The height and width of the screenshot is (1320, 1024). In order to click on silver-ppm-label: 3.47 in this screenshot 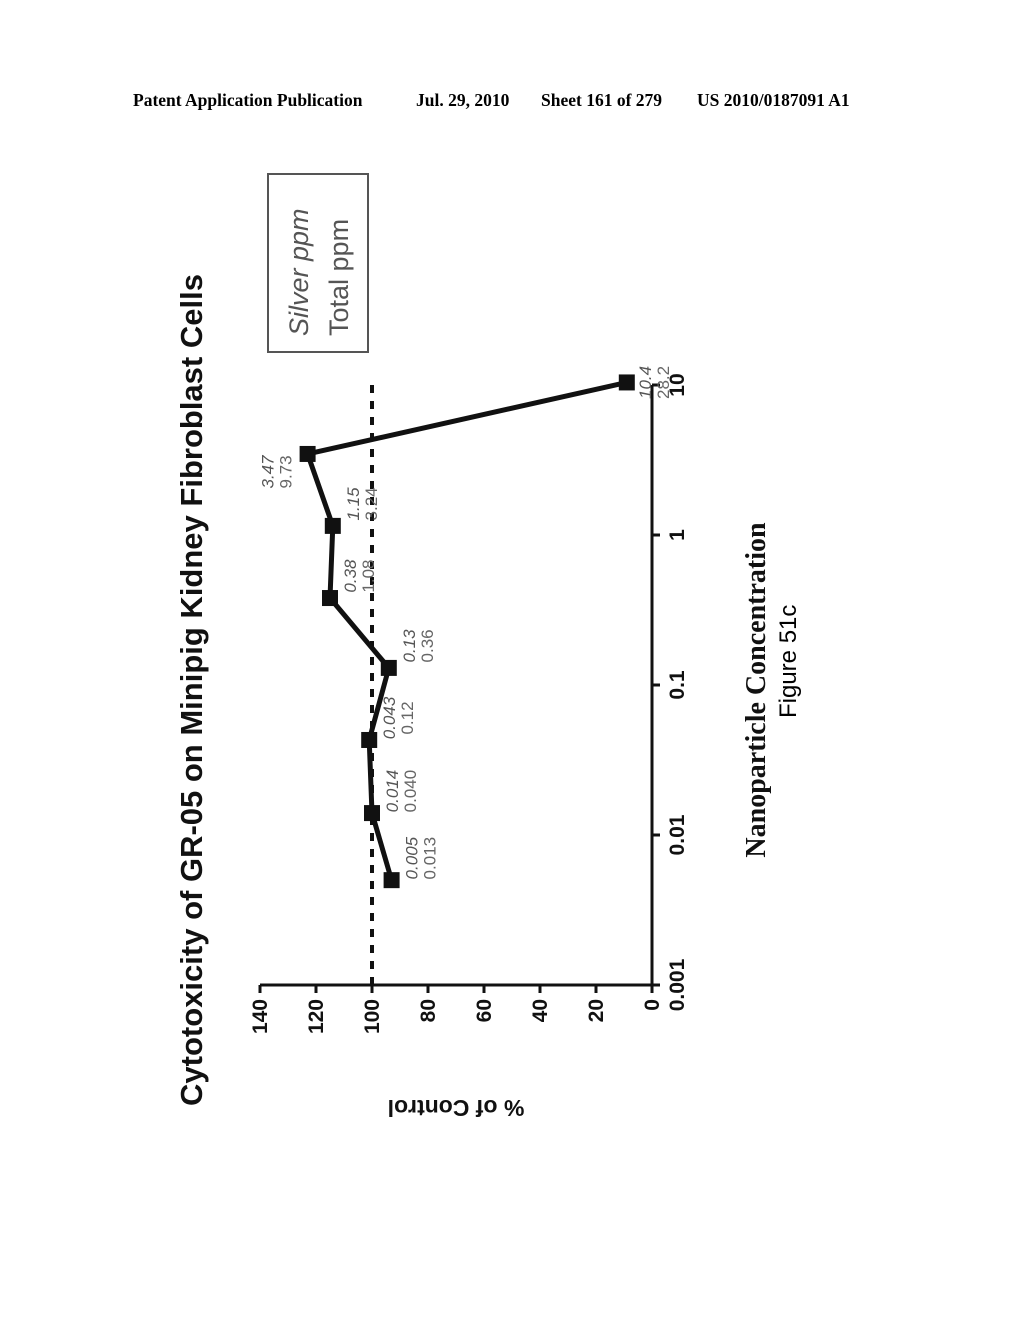, I will do `click(268, 472)`.